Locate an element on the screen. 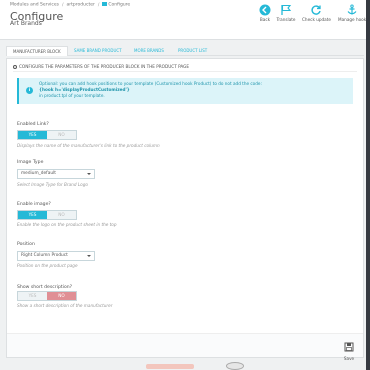  flag-icon is located at coordinates (286, 9).